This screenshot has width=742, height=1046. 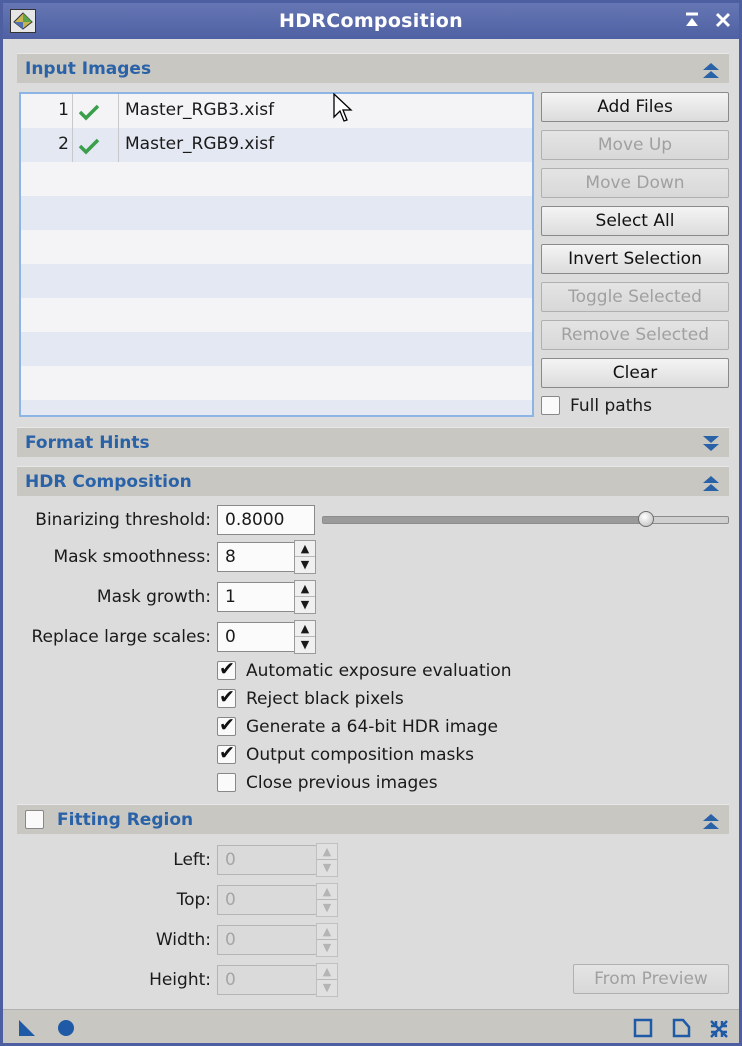 I want to click on binarizing-threshold-slider, so click(x=525, y=520).